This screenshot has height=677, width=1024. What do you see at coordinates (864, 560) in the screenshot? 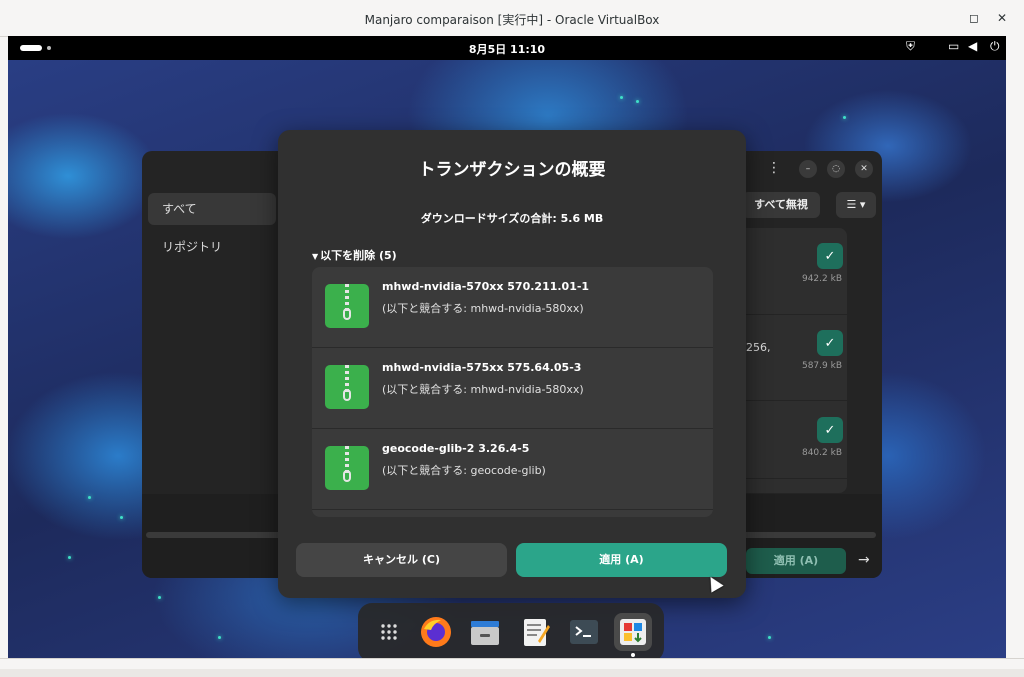
I see `next-arrow-icon: →` at bounding box center [864, 560].